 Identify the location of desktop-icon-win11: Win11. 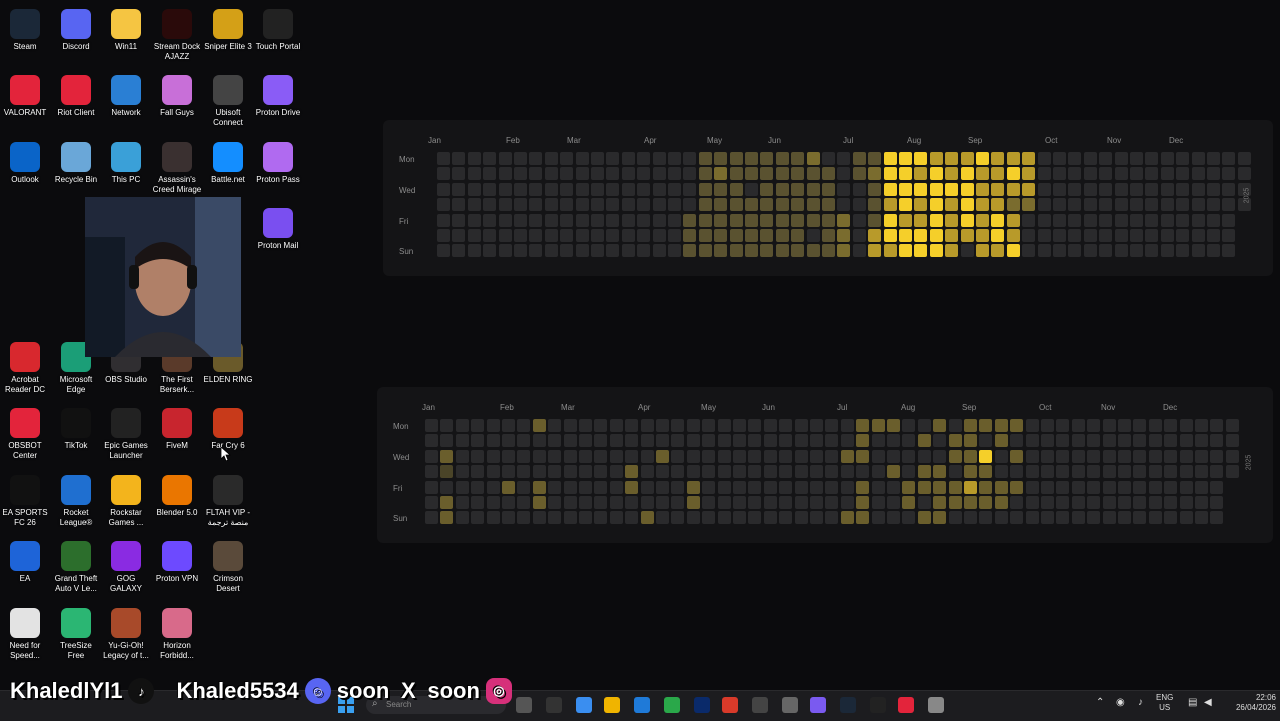
(126, 30).